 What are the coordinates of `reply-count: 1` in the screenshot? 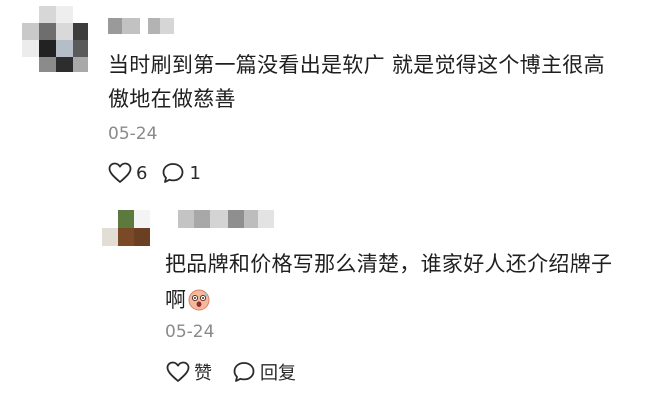 It's located at (195, 173).